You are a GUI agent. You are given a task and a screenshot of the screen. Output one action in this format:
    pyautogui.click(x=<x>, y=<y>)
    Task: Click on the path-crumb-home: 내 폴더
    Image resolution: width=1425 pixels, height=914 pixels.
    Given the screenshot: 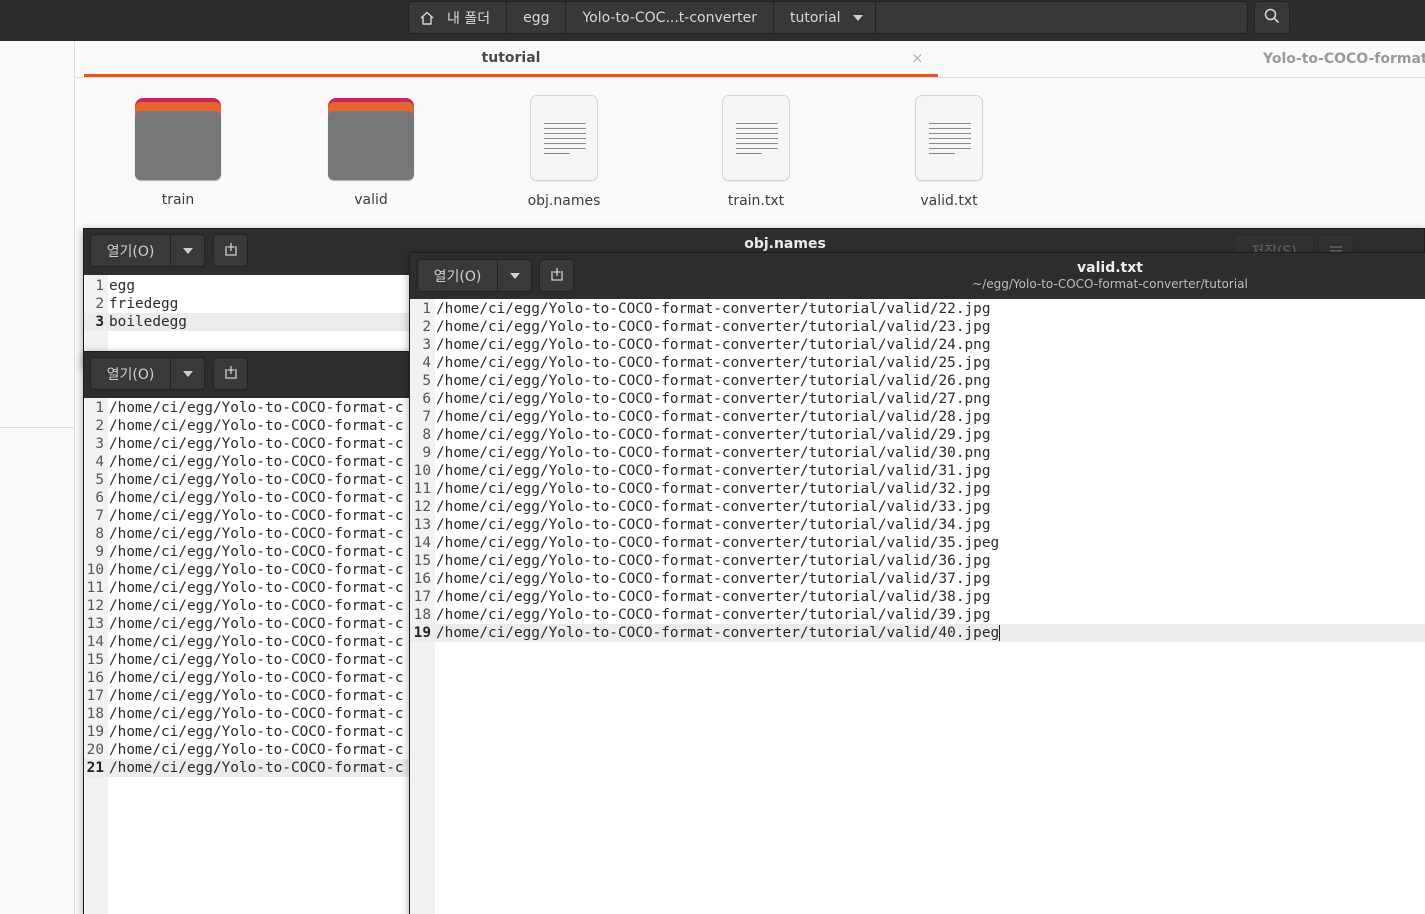 What is the action you would take?
    pyautogui.click(x=458, y=17)
    